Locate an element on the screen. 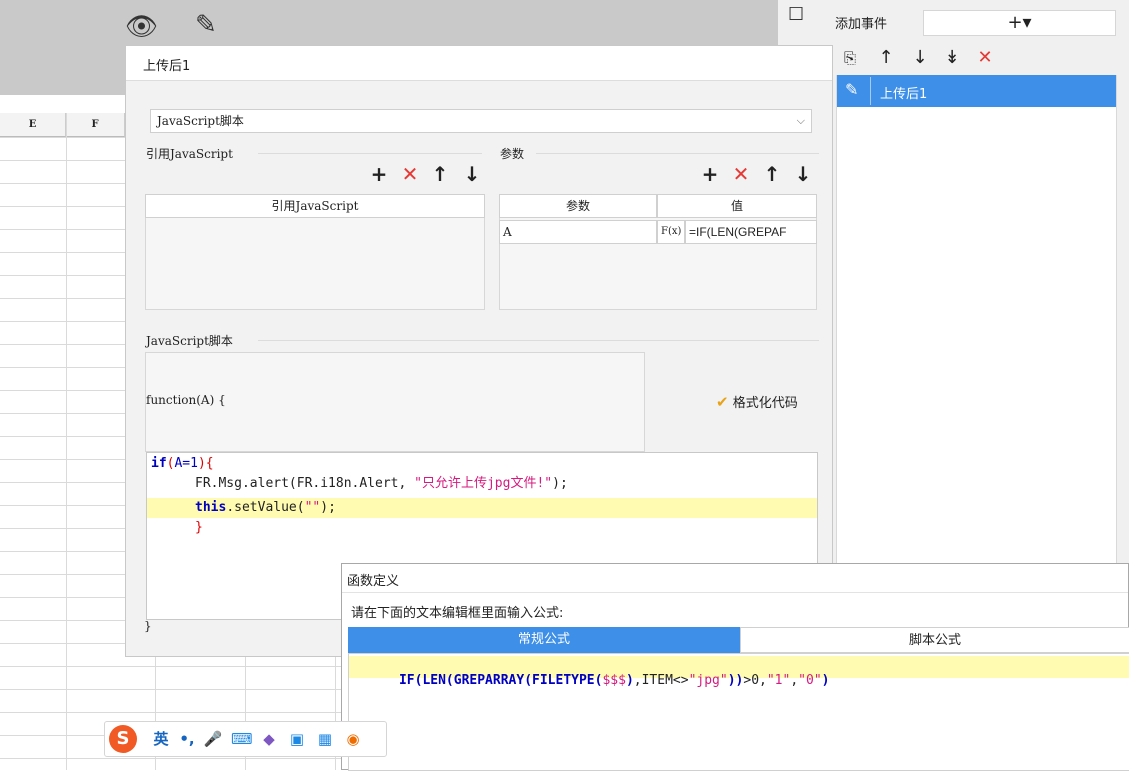 The height and width of the screenshot is (771, 1129). param-section-separator is located at coordinates (677, 153).